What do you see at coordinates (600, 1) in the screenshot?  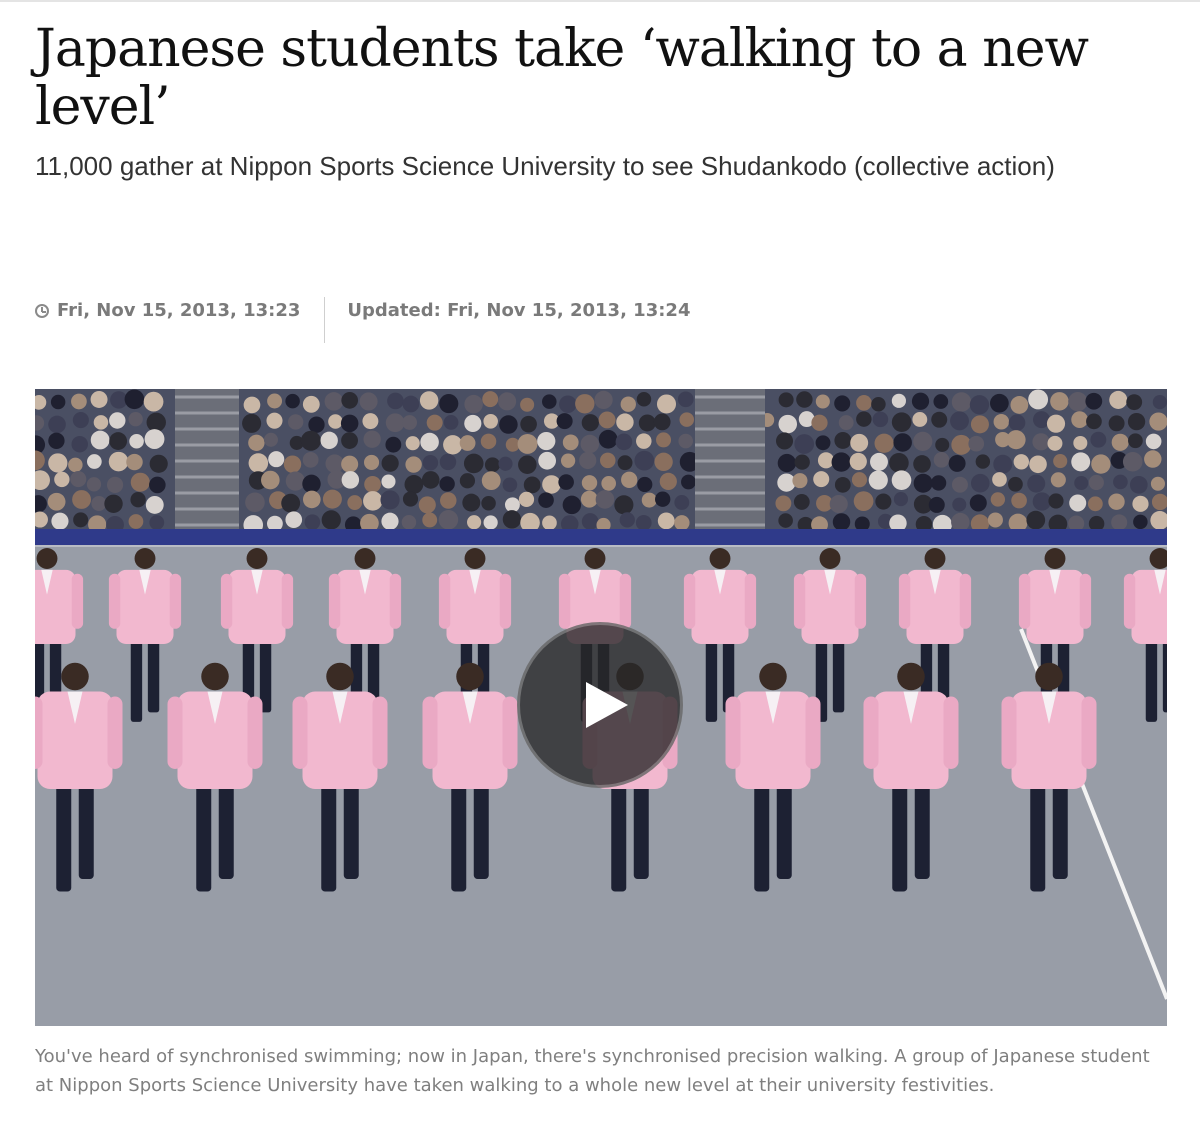 I see `top-divider` at bounding box center [600, 1].